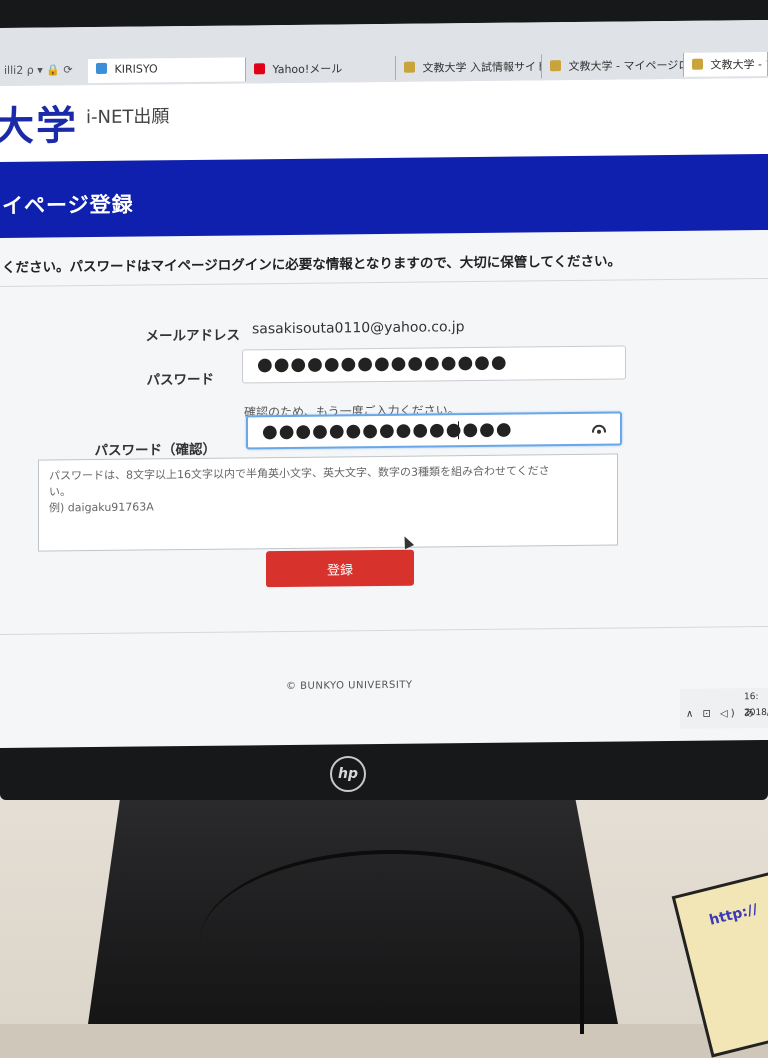 The image size is (768, 1058). Describe the element at coordinates (101, 68) in the screenshot. I see `ie-icon` at that location.